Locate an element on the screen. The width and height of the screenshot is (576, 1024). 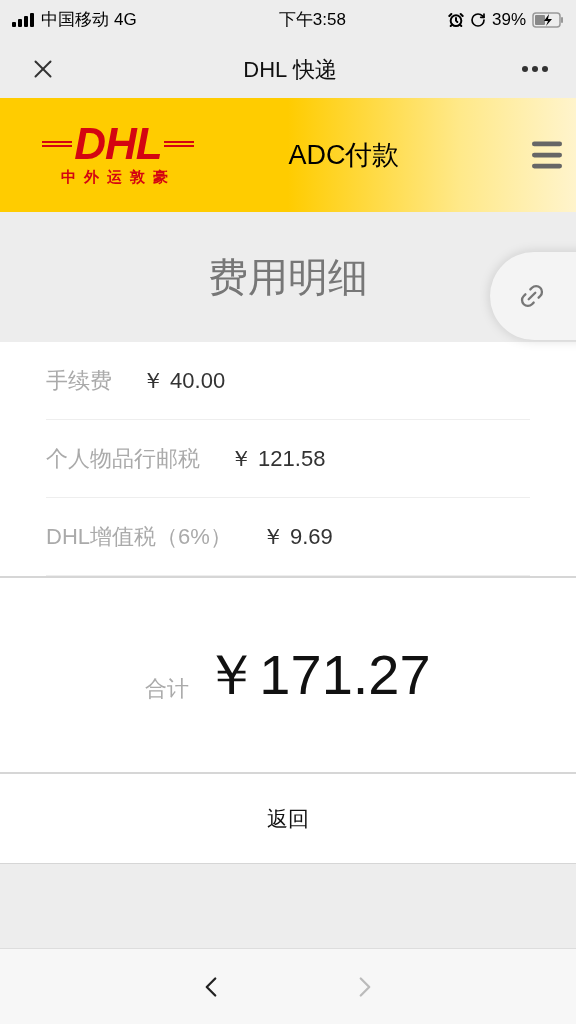
dhl-logo: DHL 中外运敦豪 is located at coordinates (118, 155).